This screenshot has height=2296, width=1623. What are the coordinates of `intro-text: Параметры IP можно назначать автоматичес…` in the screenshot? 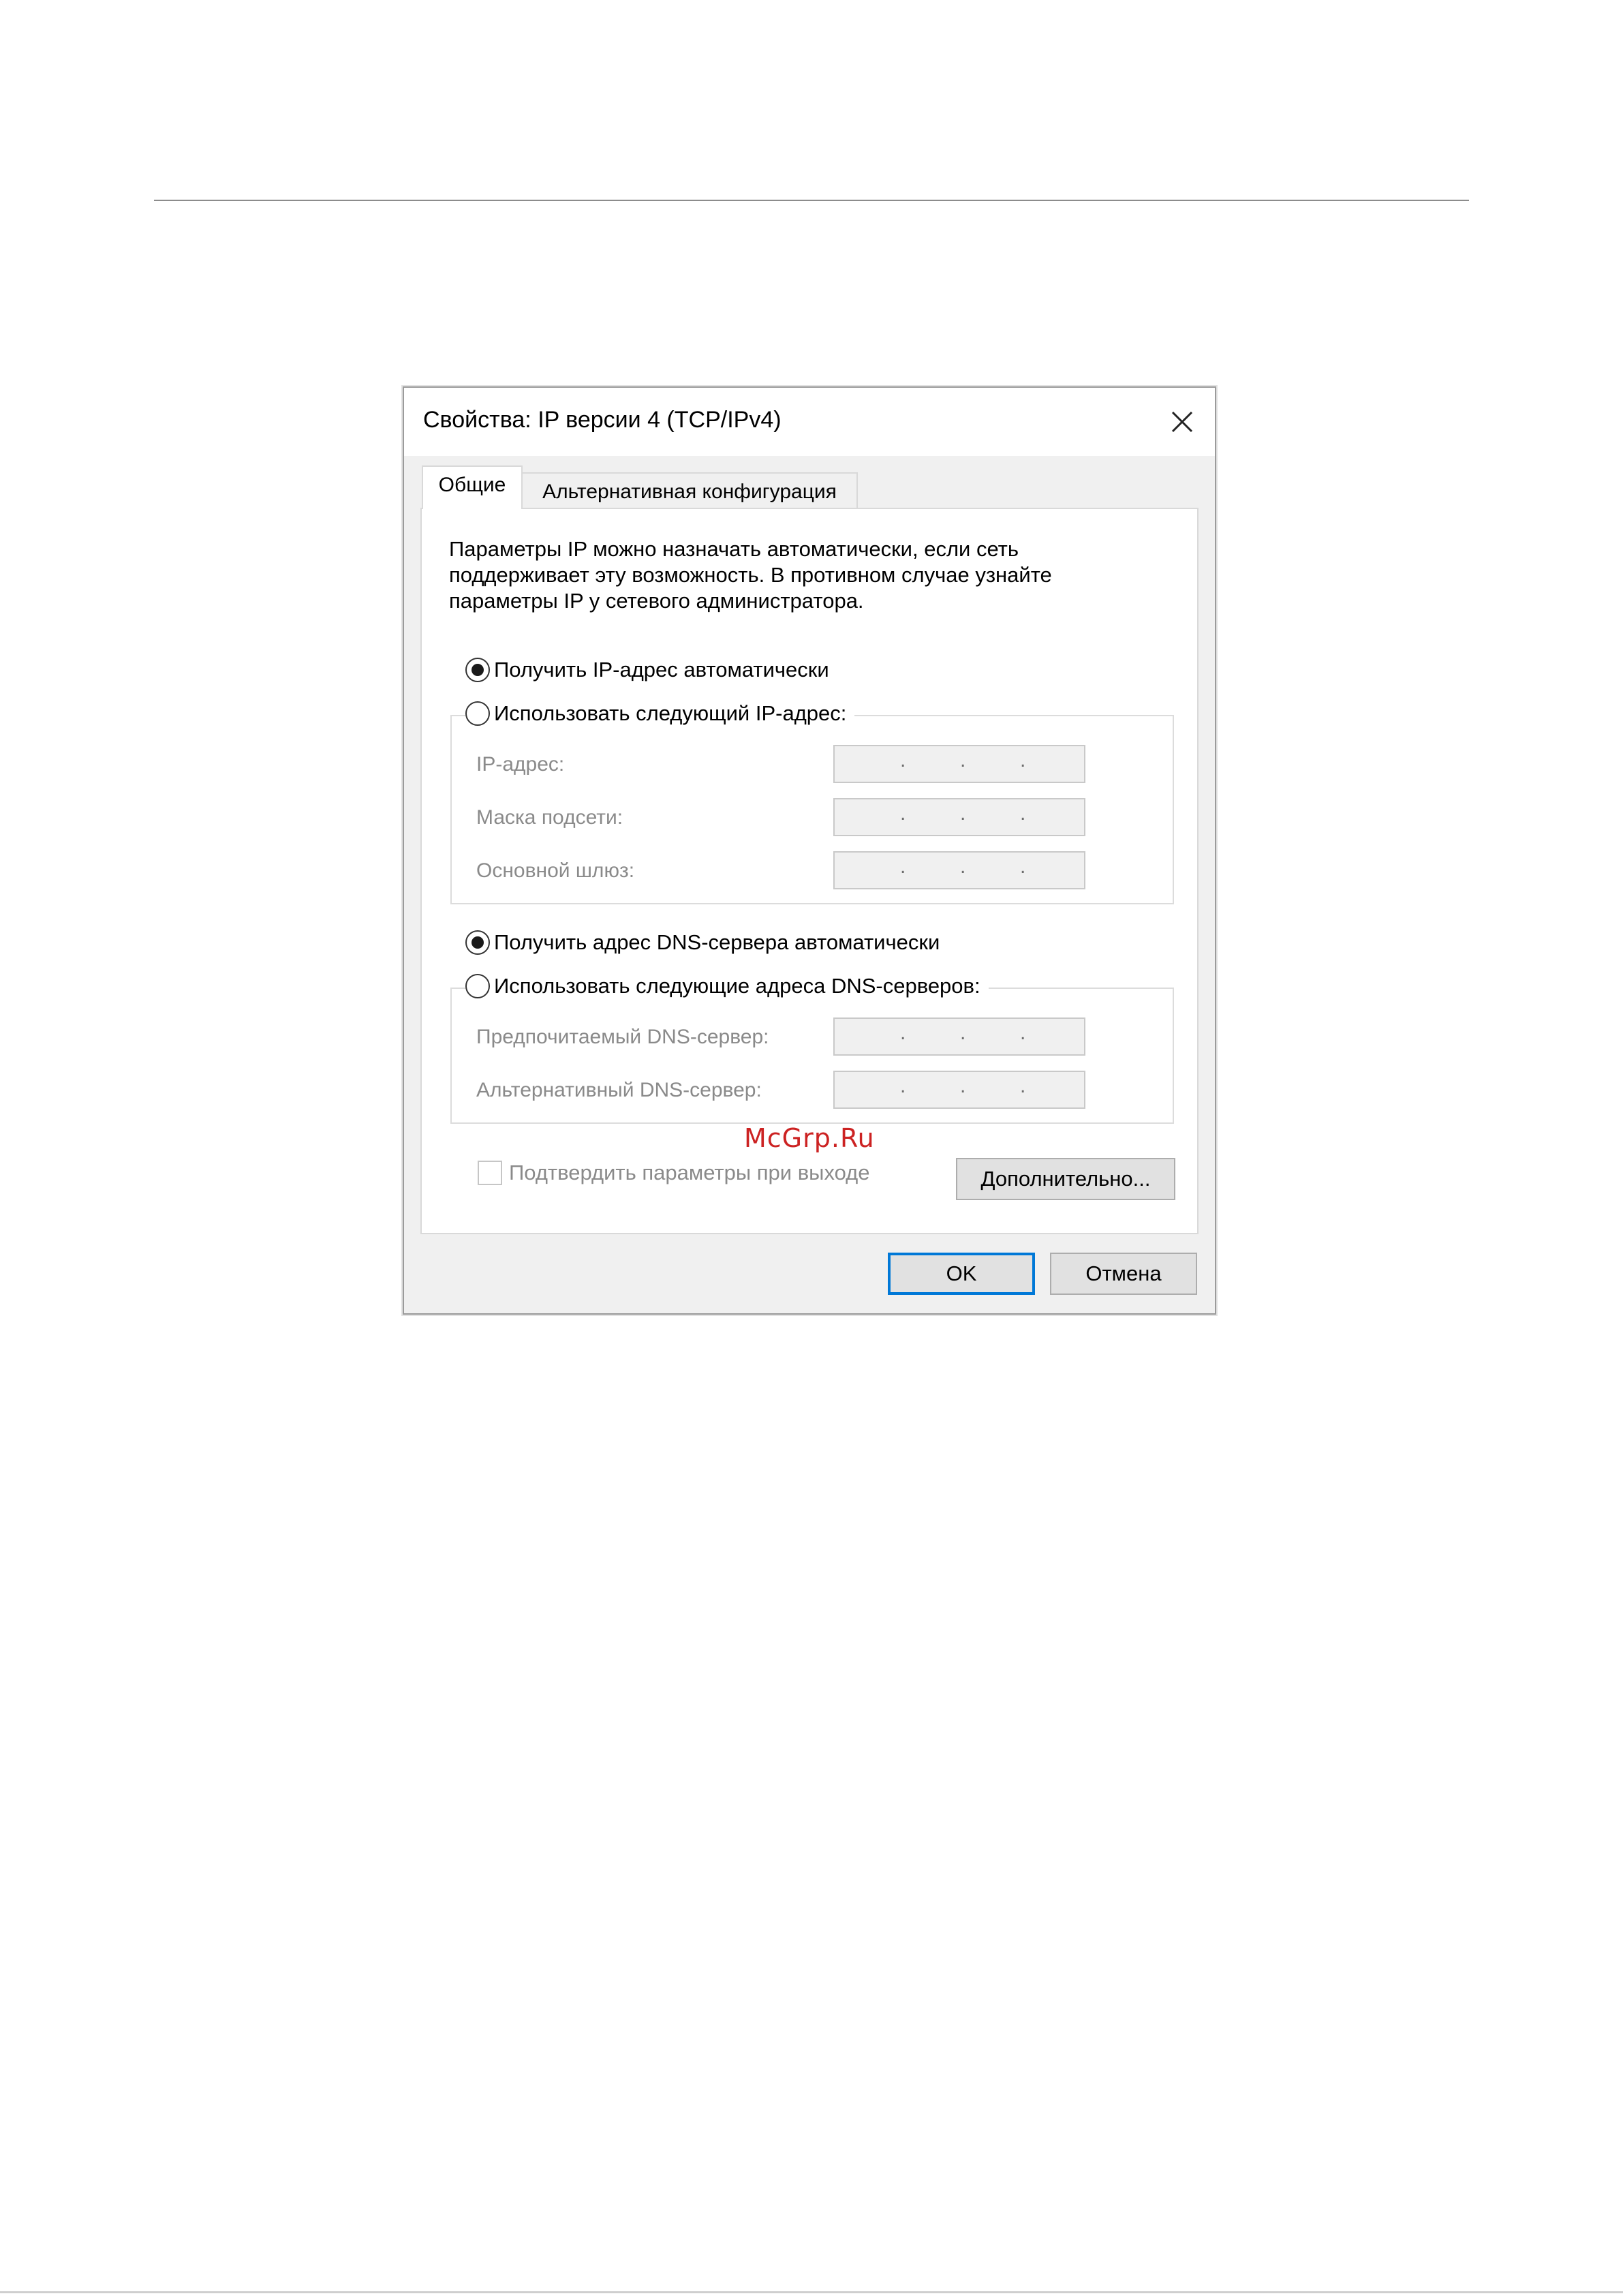 It's located at (803, 575).